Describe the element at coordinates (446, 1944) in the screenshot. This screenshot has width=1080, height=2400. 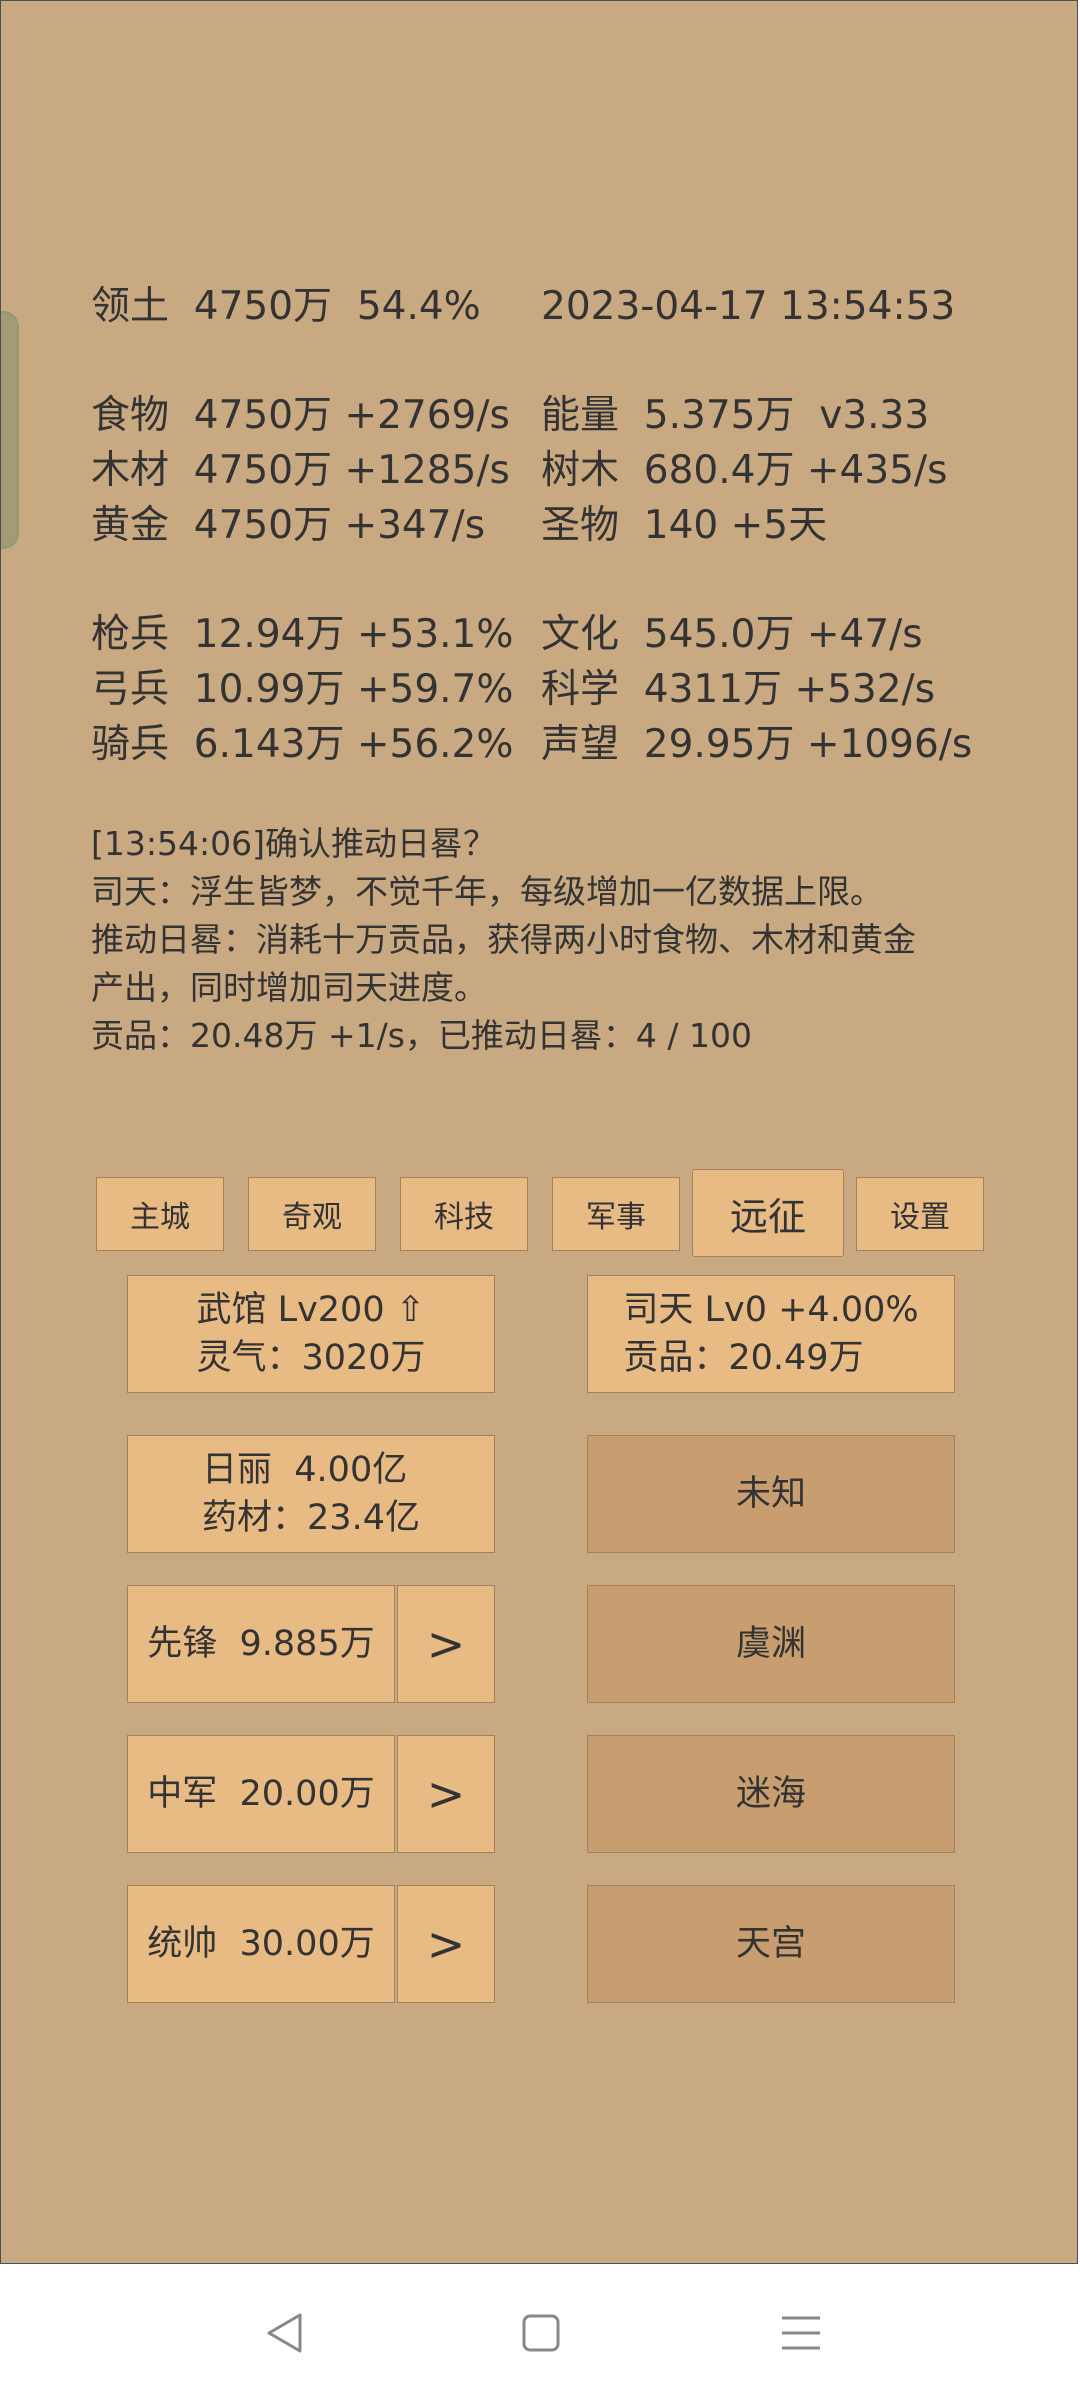
I see `commander-arrow-button: >` at that location.